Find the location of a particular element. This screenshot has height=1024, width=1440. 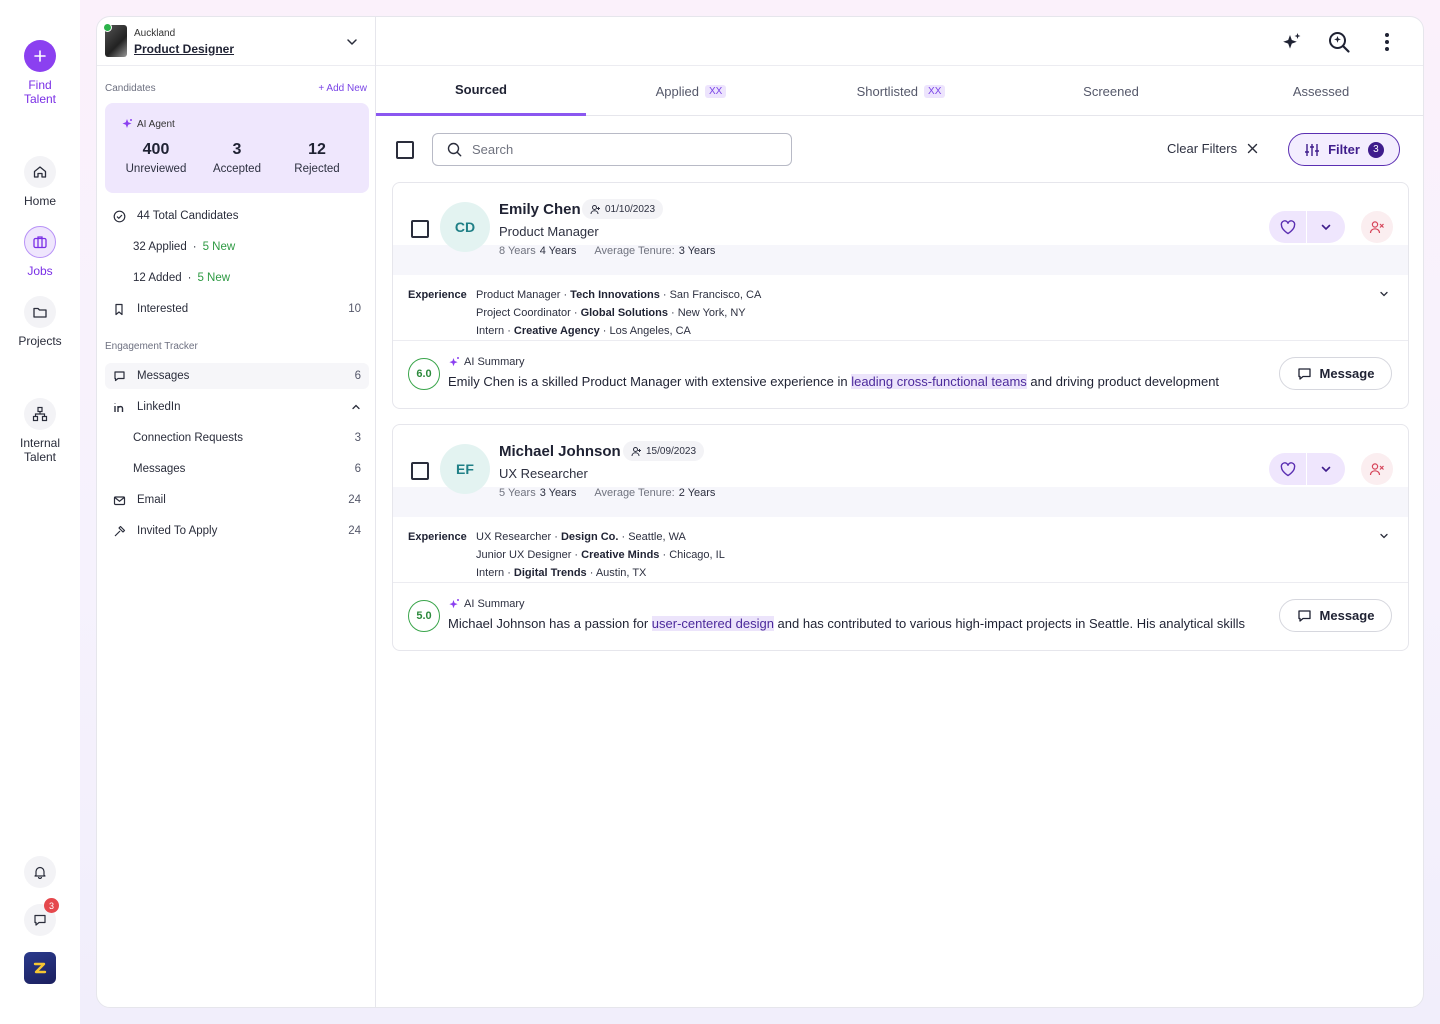

stat-accepted: 3 Accepted is located at coordinates (237, 158).